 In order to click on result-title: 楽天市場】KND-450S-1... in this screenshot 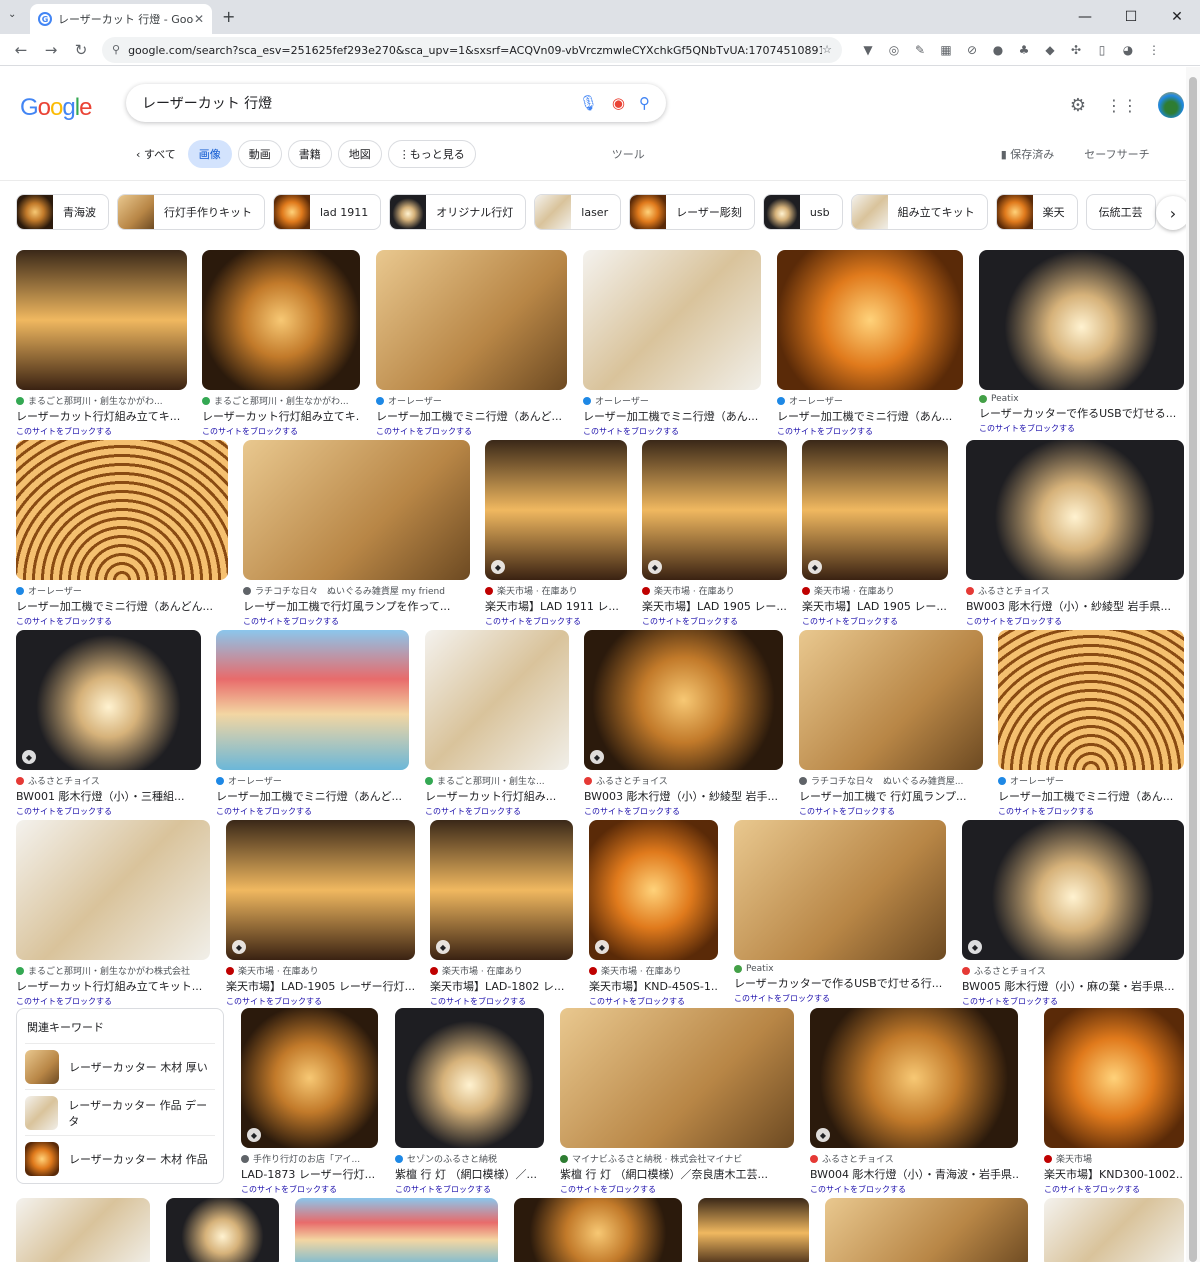, I will do `click(653, 986)`.